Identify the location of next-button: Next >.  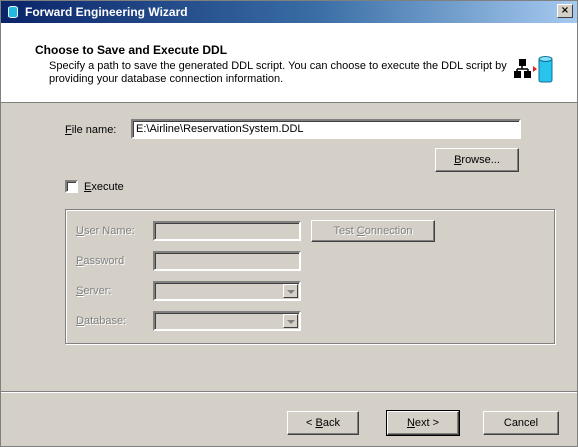
(423, 423).